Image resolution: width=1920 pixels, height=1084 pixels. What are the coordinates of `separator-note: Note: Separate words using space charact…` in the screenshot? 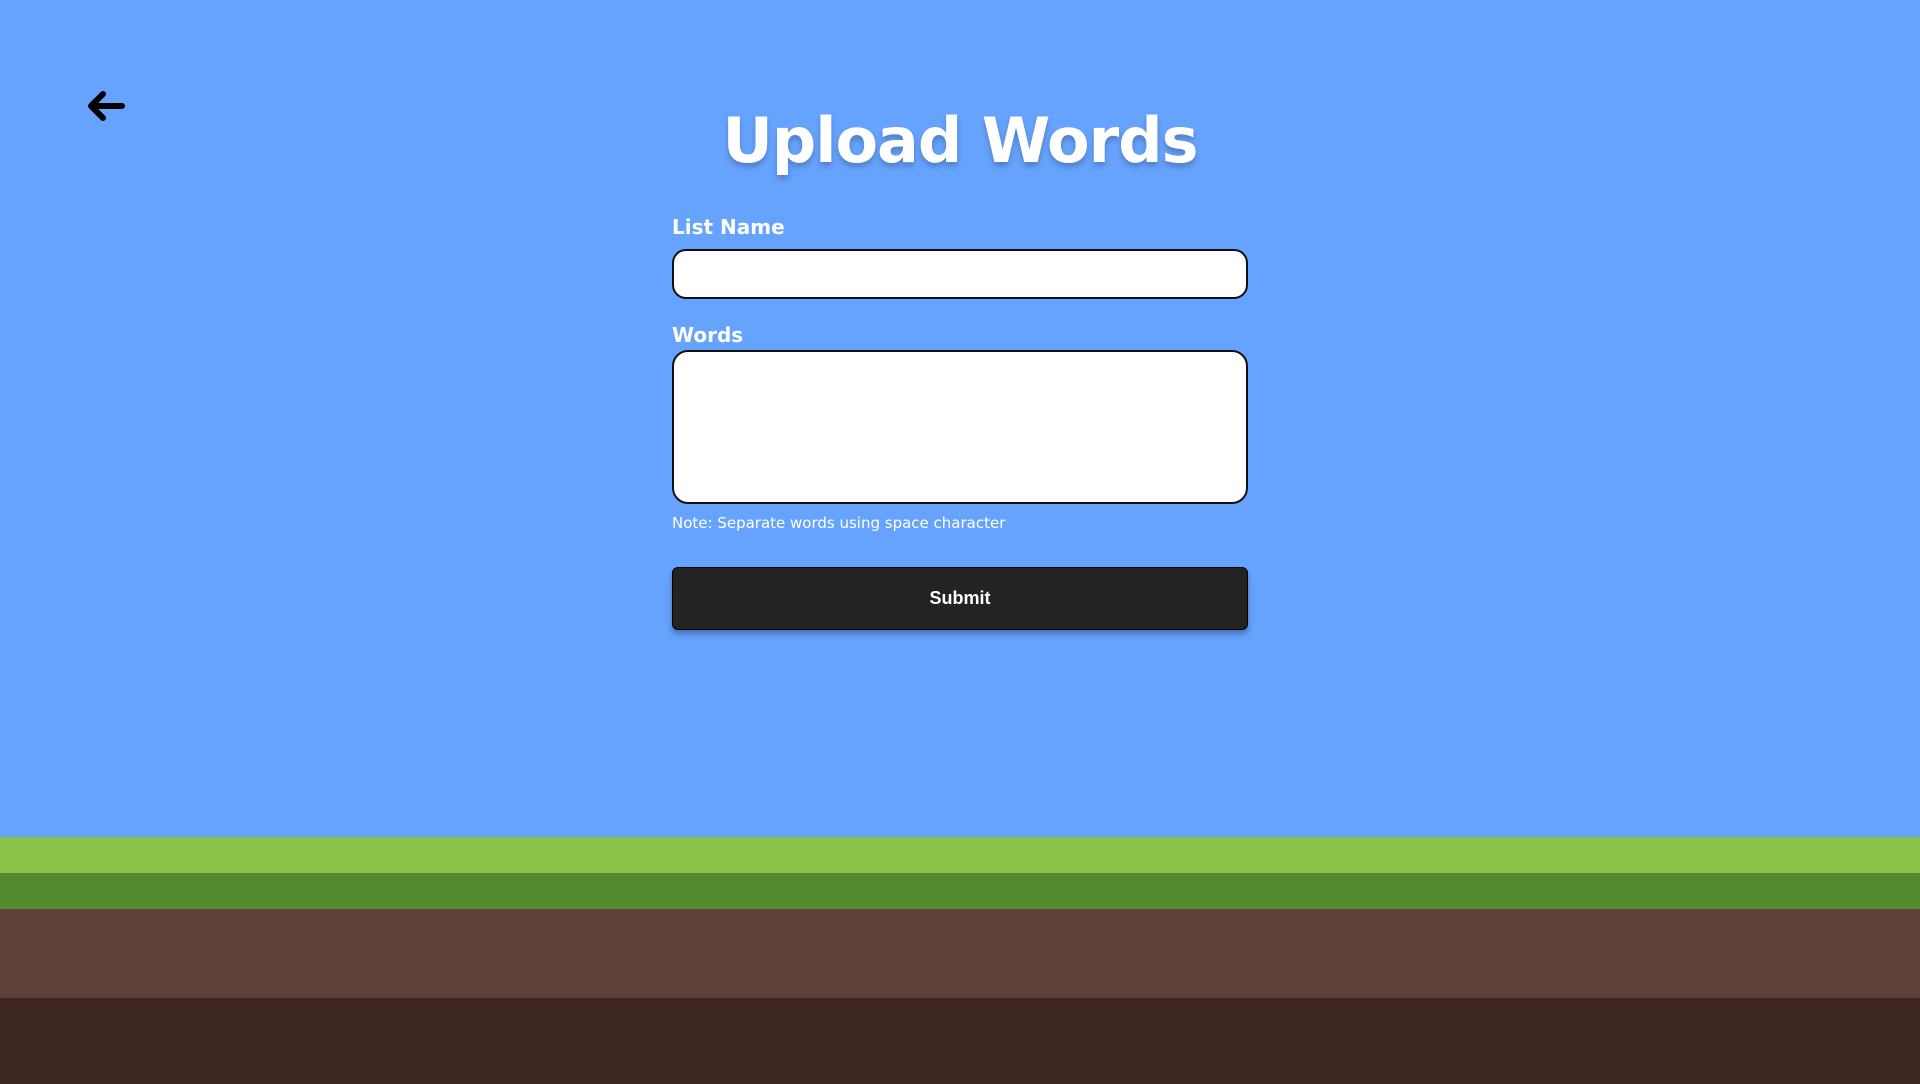 It's located at (839, 523).